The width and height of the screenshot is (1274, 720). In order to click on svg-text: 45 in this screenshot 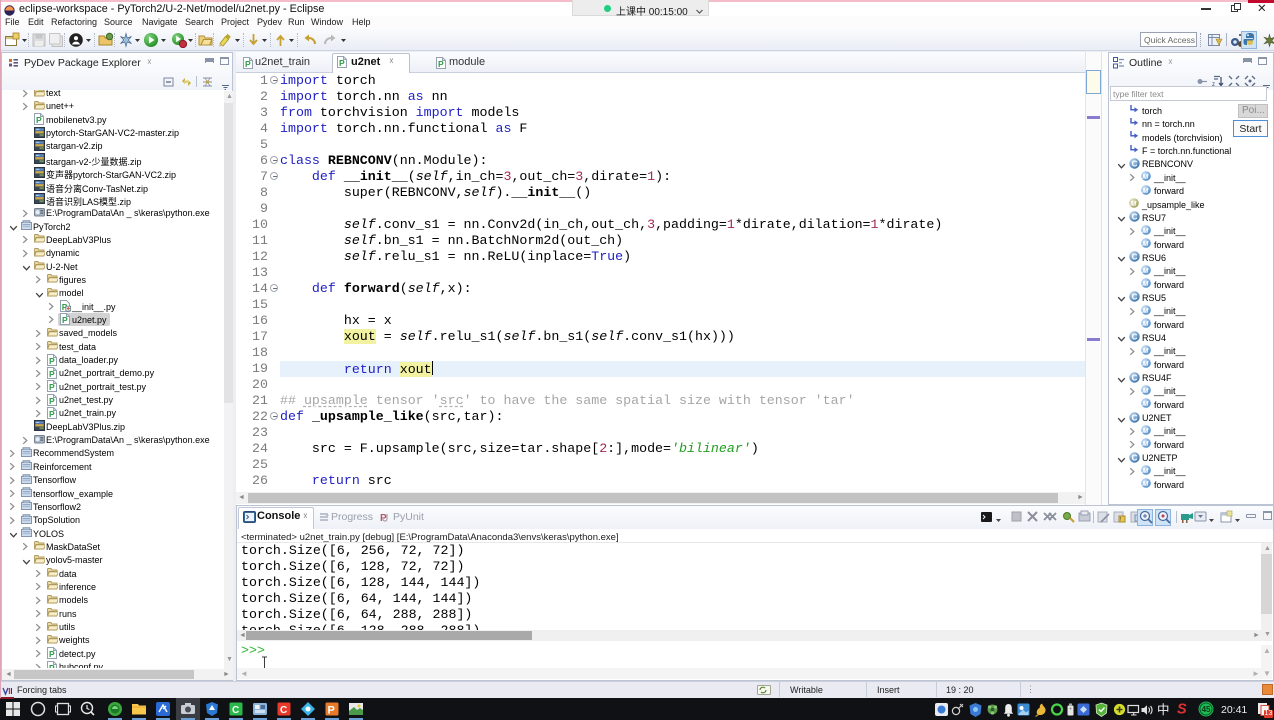, I will do `click(1206, 709)`.